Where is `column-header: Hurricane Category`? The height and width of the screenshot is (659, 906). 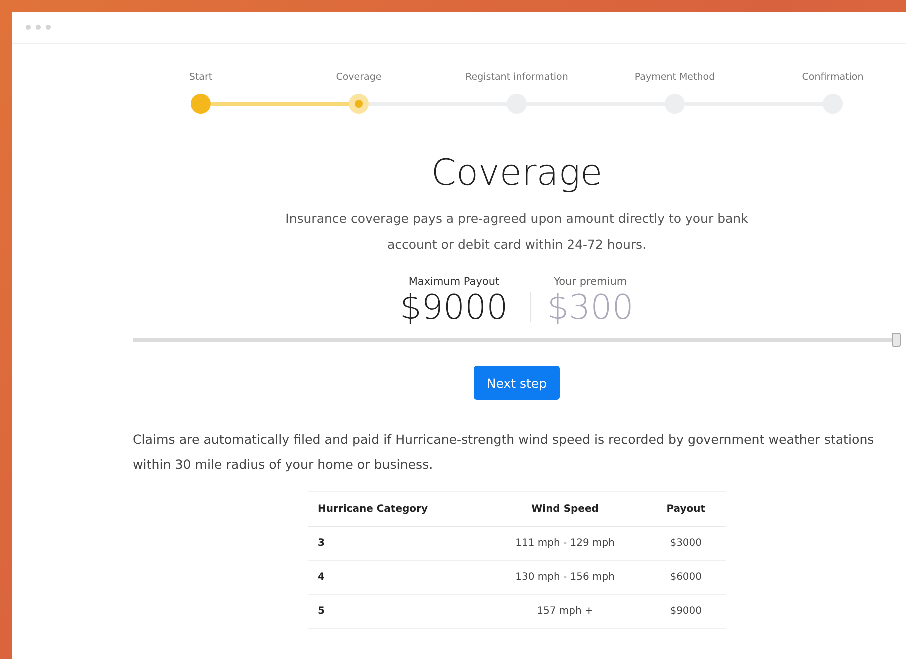 column-header: Hurricane Category is located at coordinates (396, 509).